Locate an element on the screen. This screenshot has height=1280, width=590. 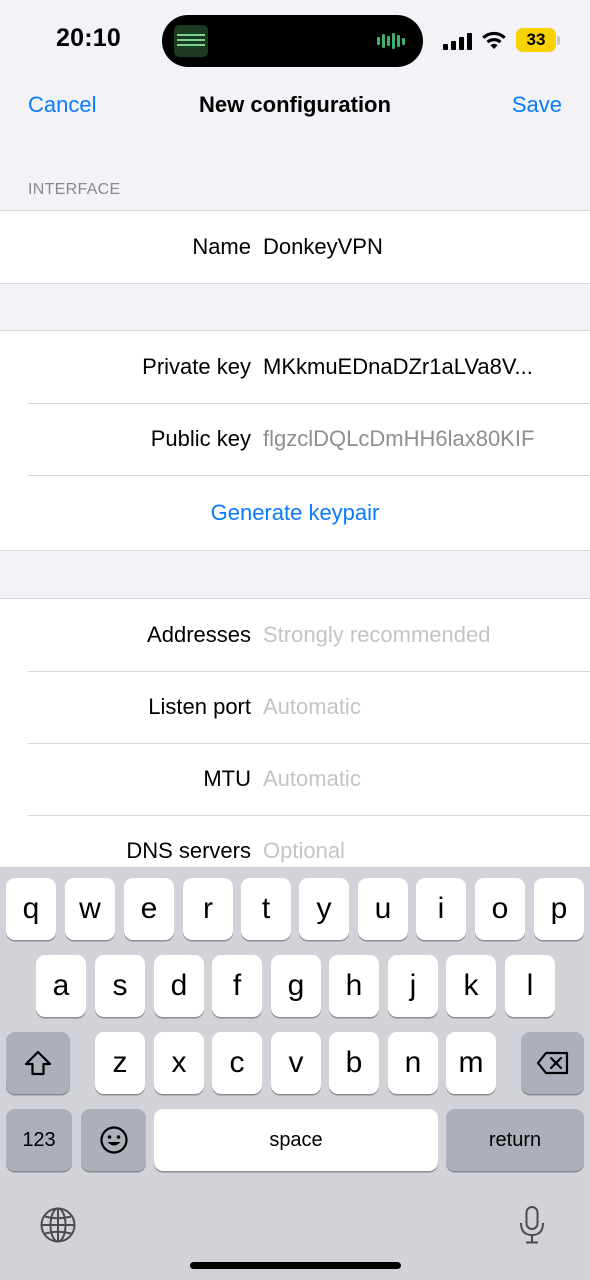
addresses-row: Addresses Strongly recommended is located at coordinates (295, 635).